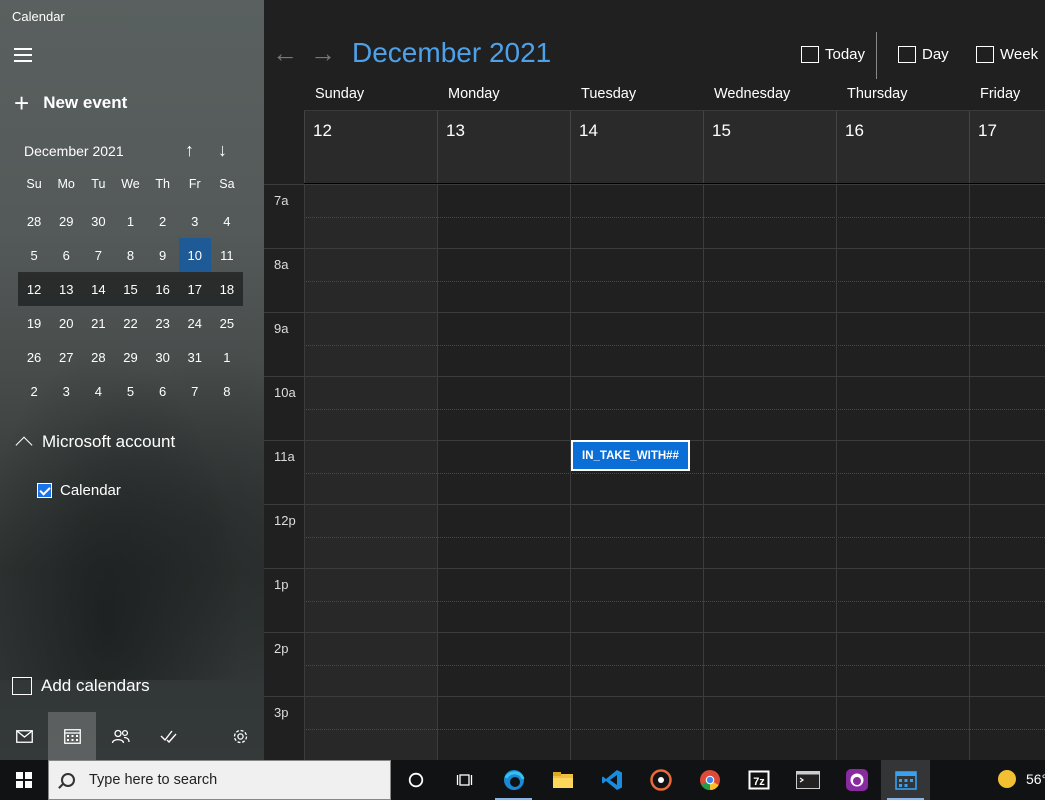 This screenshot has height=800, width=1045. Describe the element at coordinates (654, 664) in the screenshot. I see `hour-row: 2p` at that location.